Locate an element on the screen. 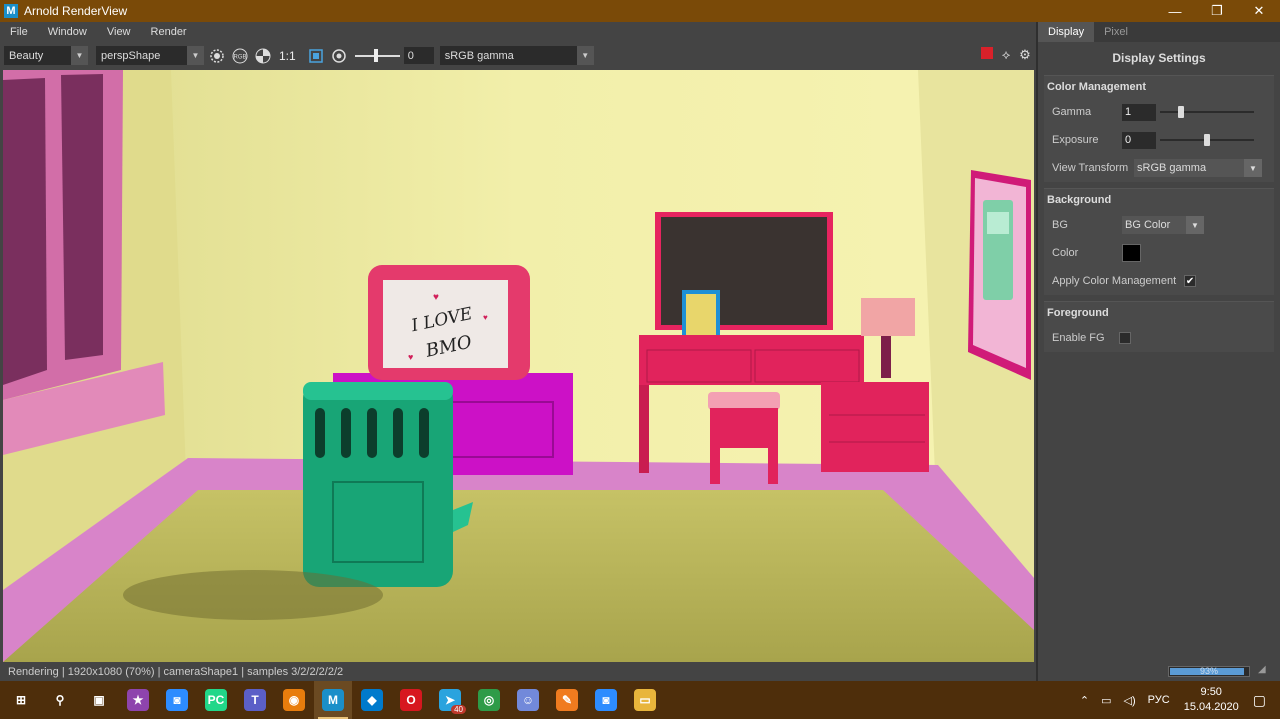 This screenshot has width=1280, height=719. exposure-slider is located at coordinates (377, 55).